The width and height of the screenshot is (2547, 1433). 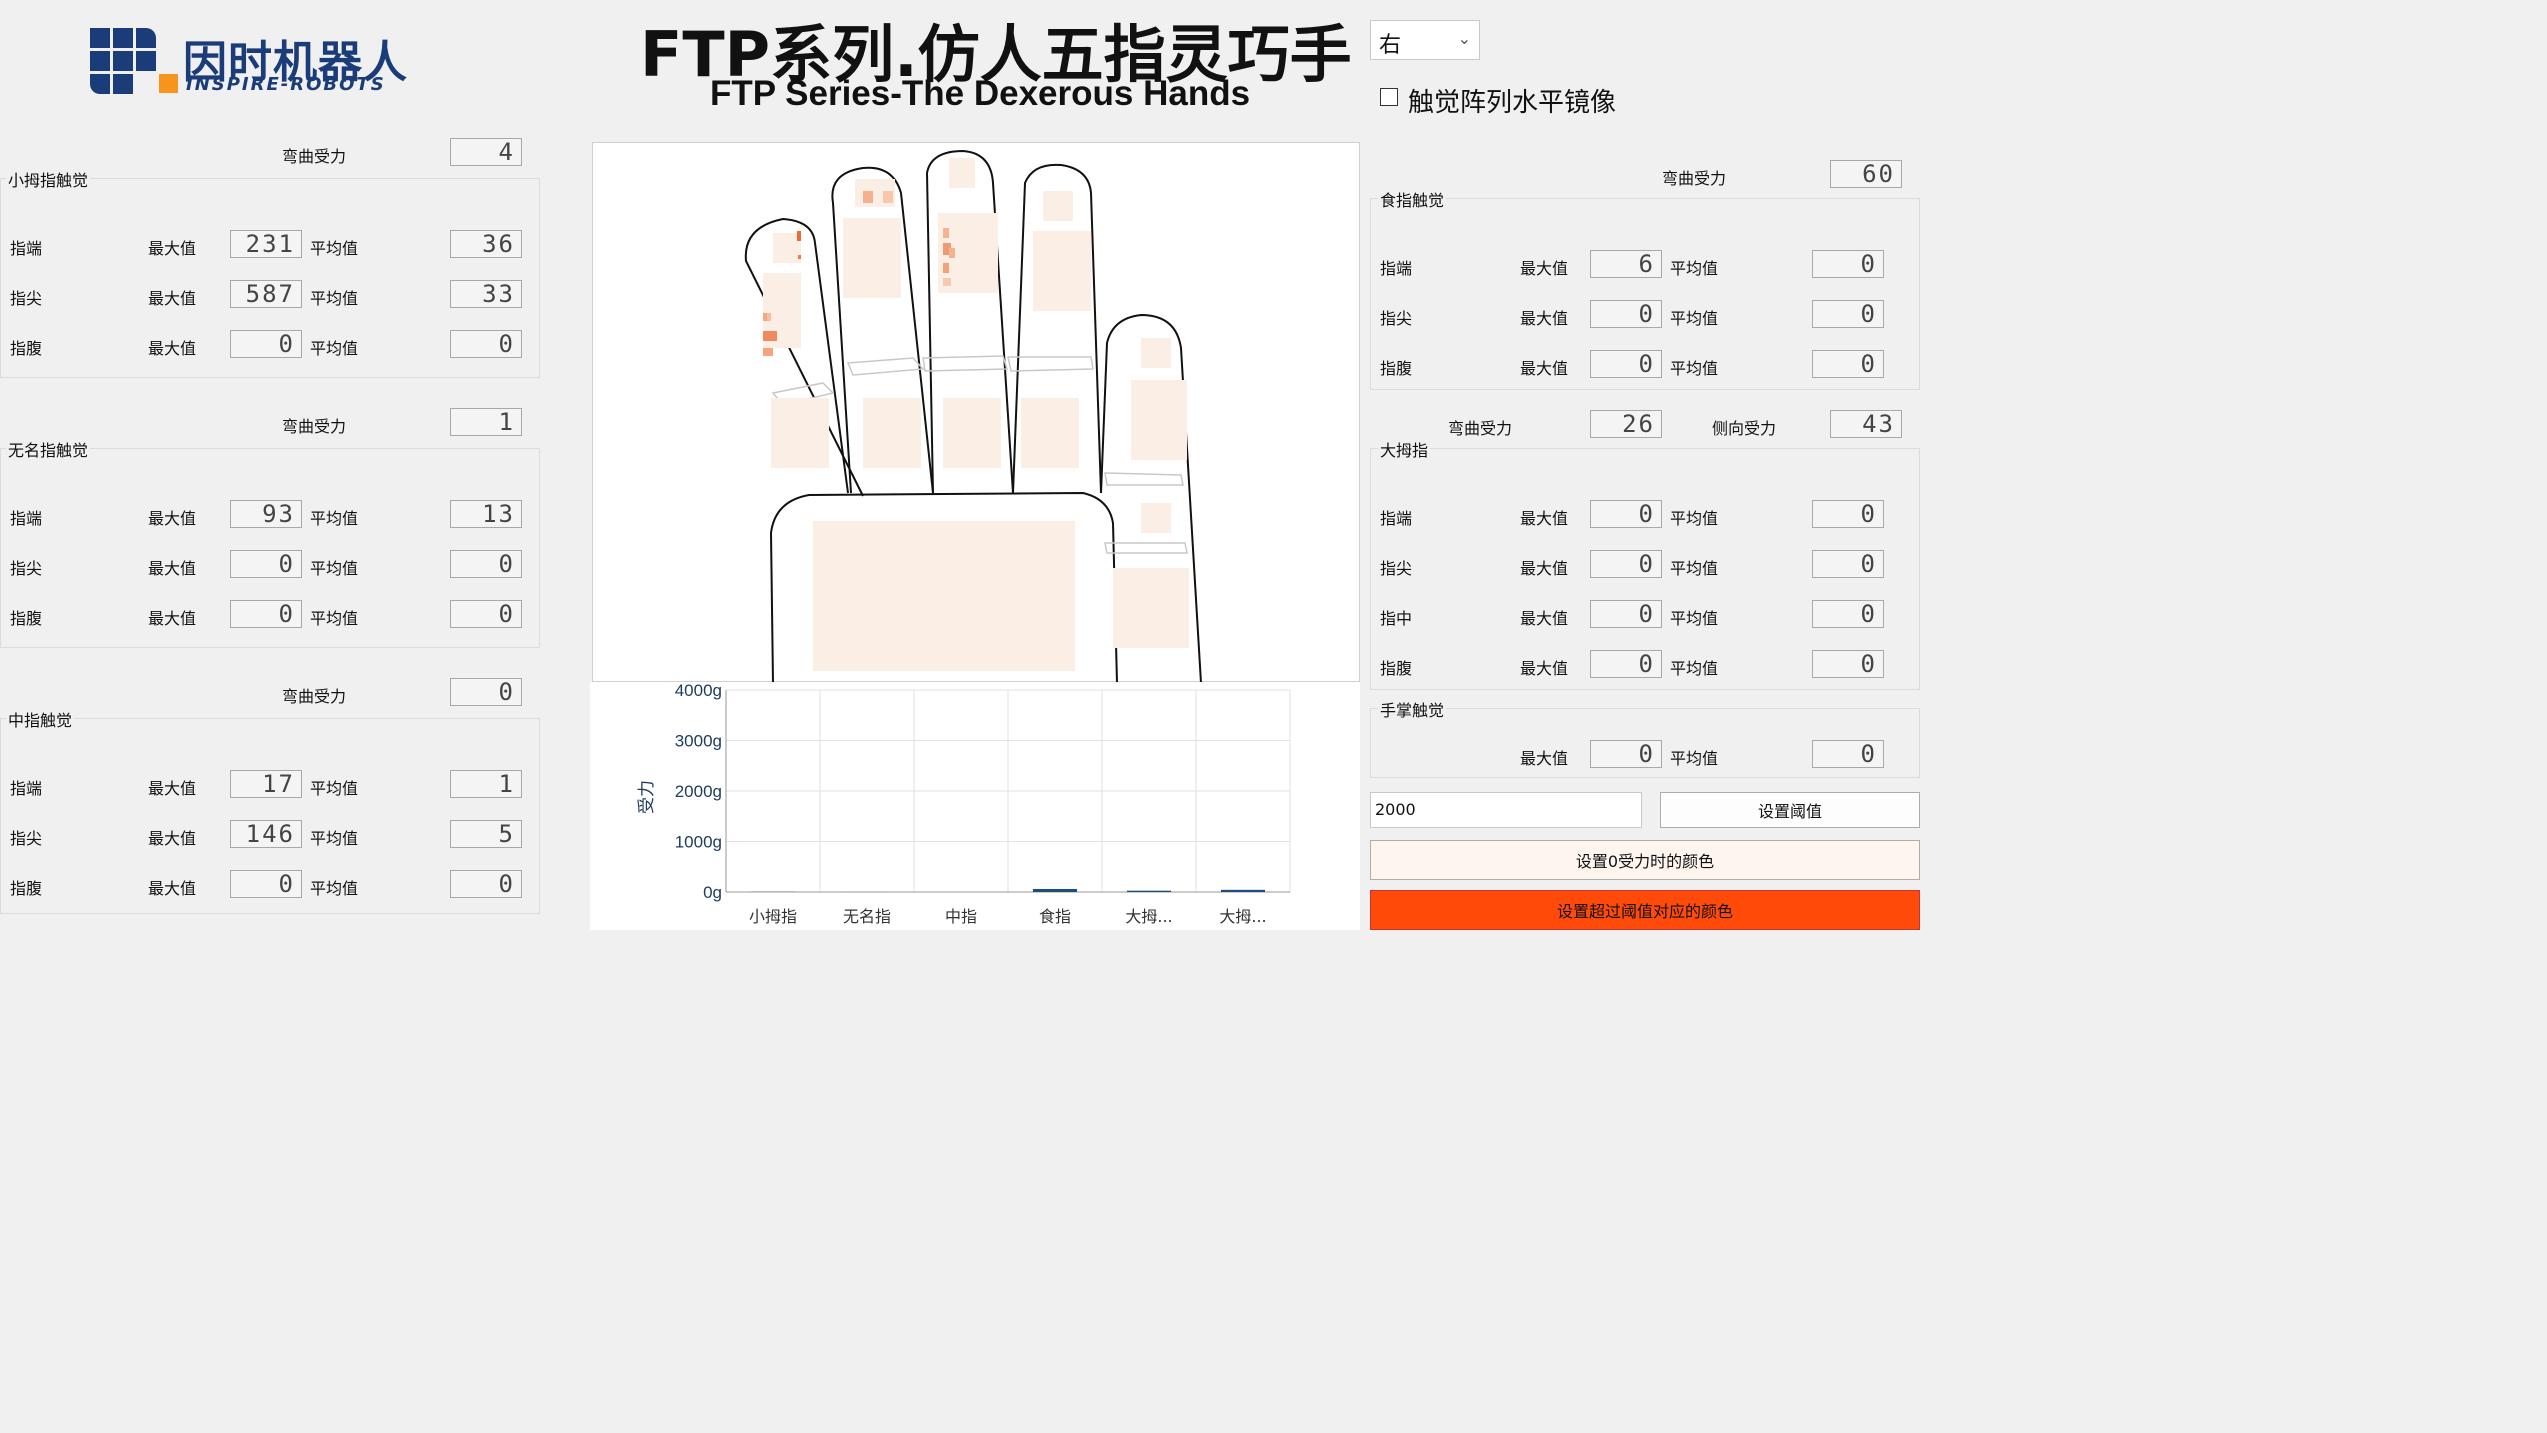 I want to click on x-tick-label: 无名指, so click(x=867, y=916).